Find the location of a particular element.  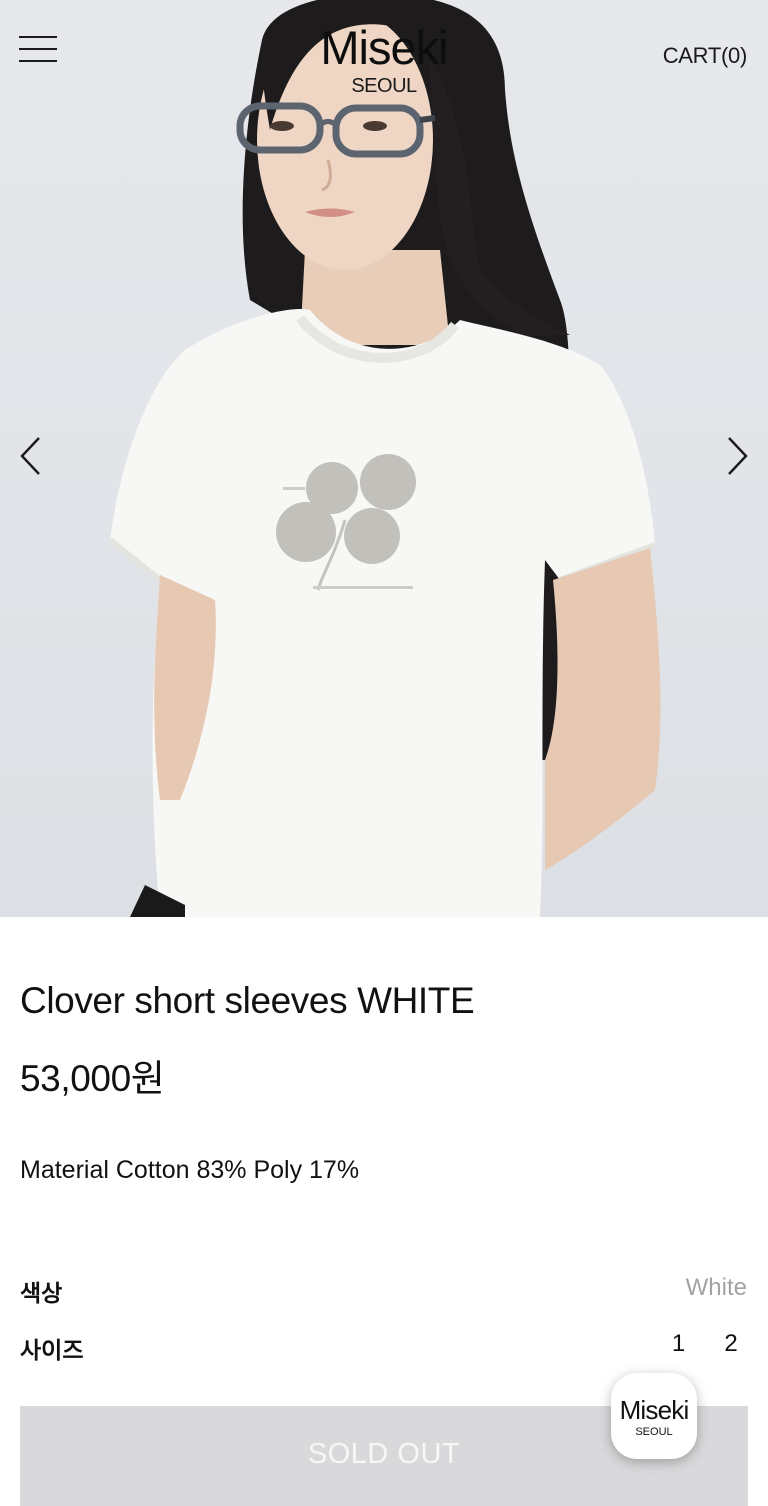

logo-subtitle: SEOUL is located at coordinates (384, 86).